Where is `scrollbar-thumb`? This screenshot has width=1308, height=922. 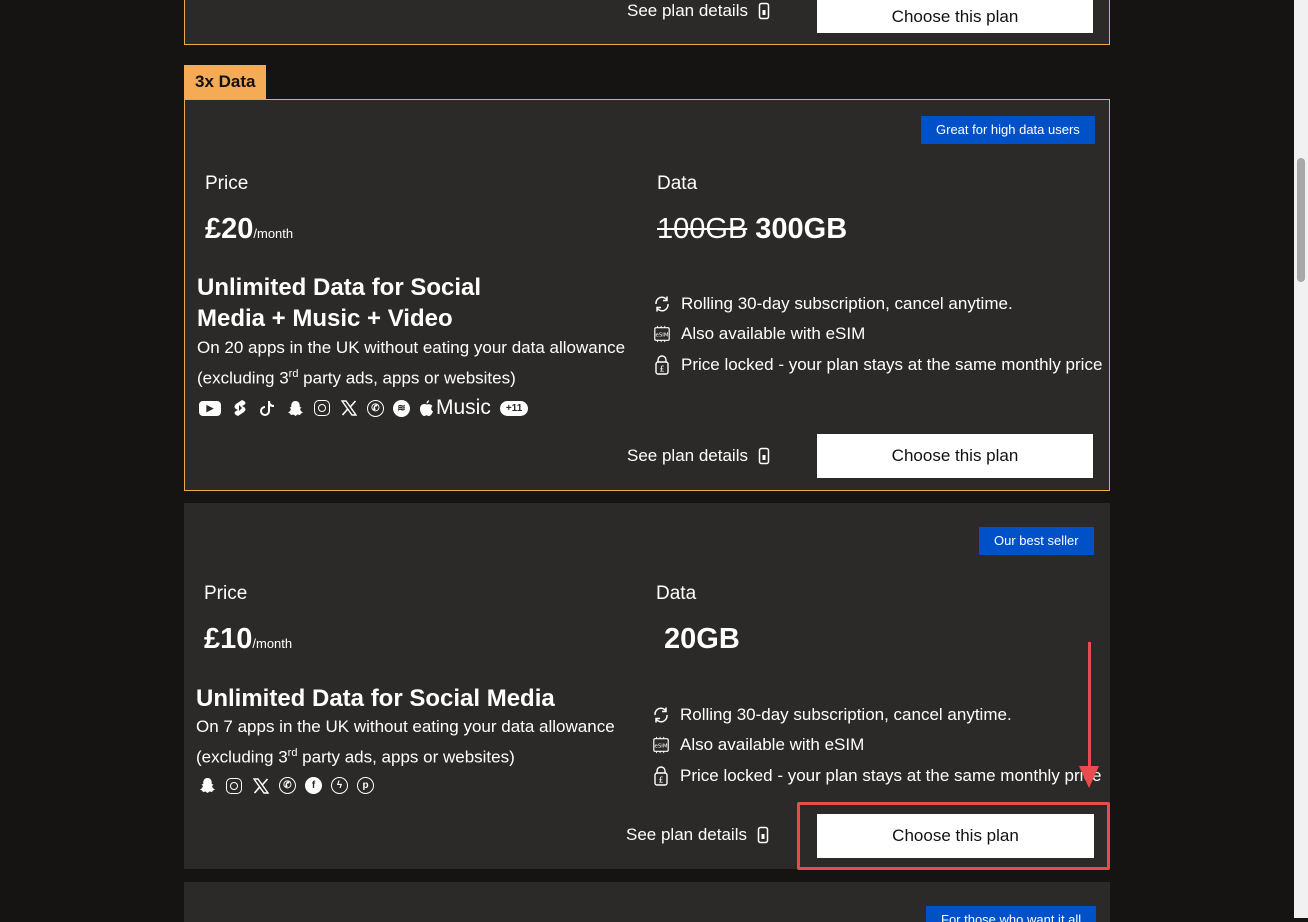
scrollbar-thumb is located at coordinates (1301, 220).